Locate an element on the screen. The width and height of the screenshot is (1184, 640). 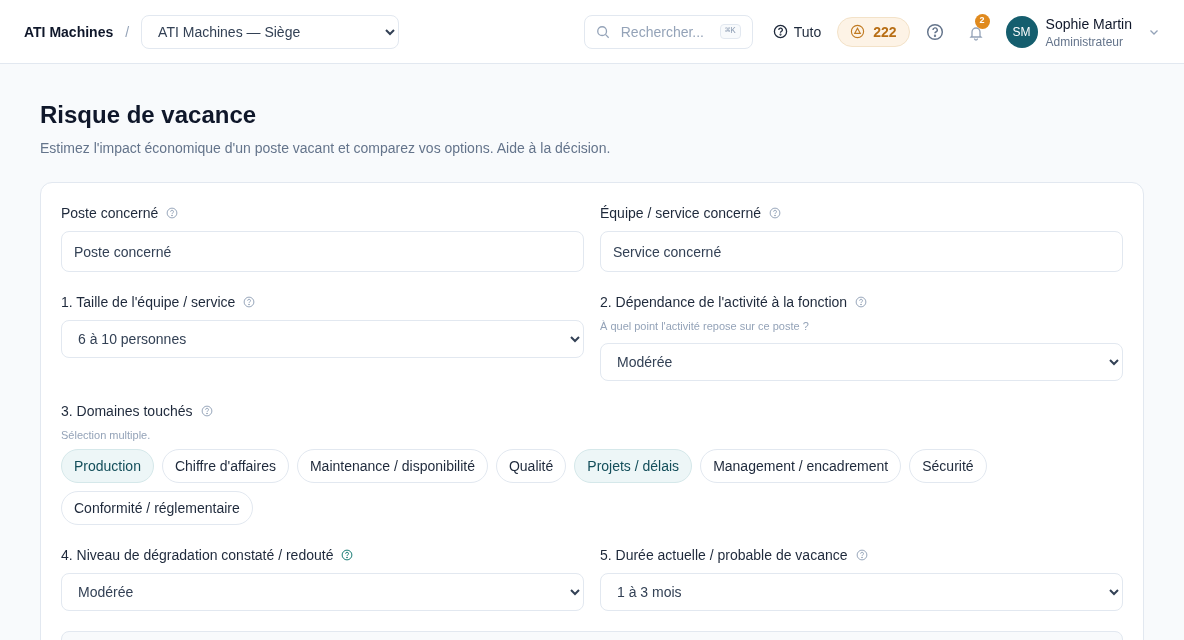
text-input: Service concerné is located at coordinates (861, 251).